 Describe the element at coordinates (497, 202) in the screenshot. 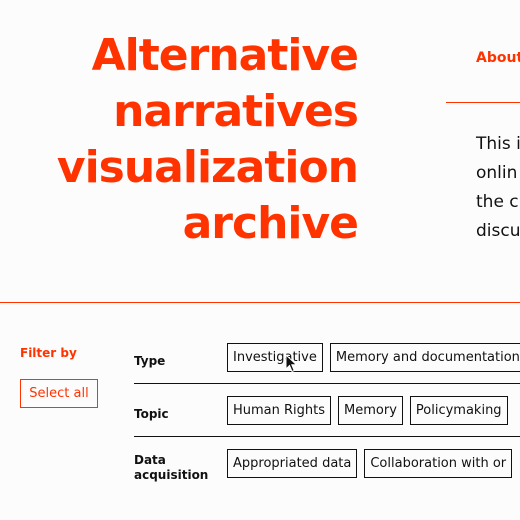

I see `intro-line: the c` at that location.